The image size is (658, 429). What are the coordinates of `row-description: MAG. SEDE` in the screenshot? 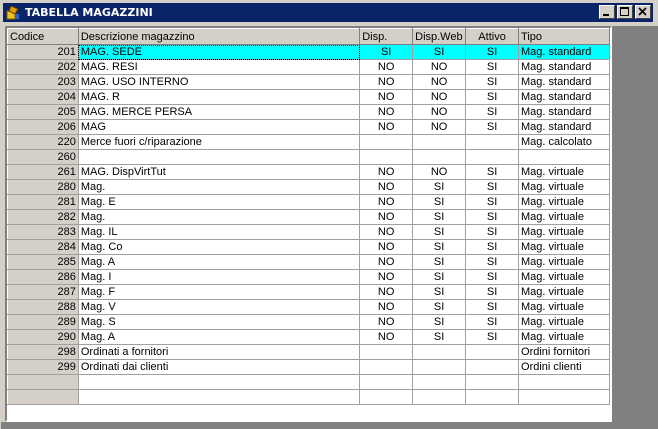 It's located at (219, 52).